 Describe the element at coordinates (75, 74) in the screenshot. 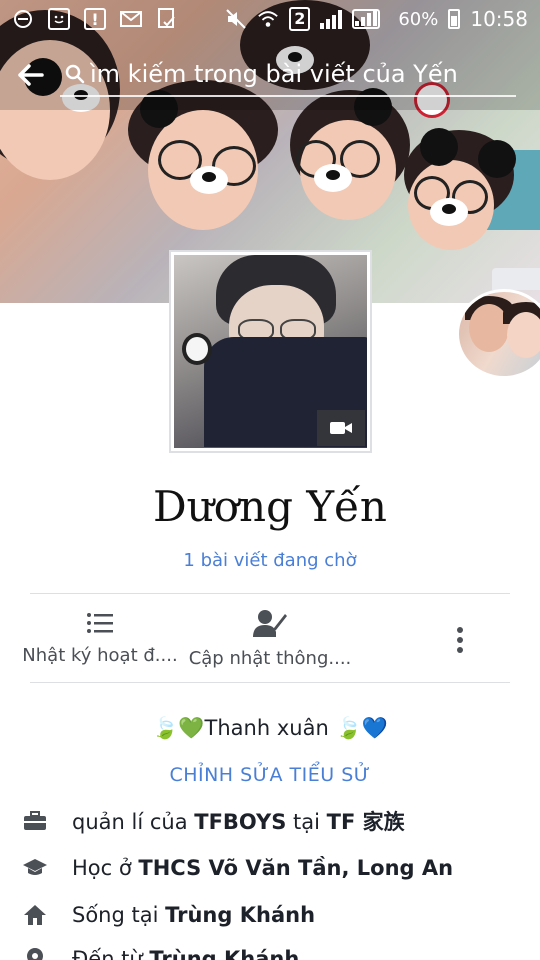

I see `search-icon` at that location.